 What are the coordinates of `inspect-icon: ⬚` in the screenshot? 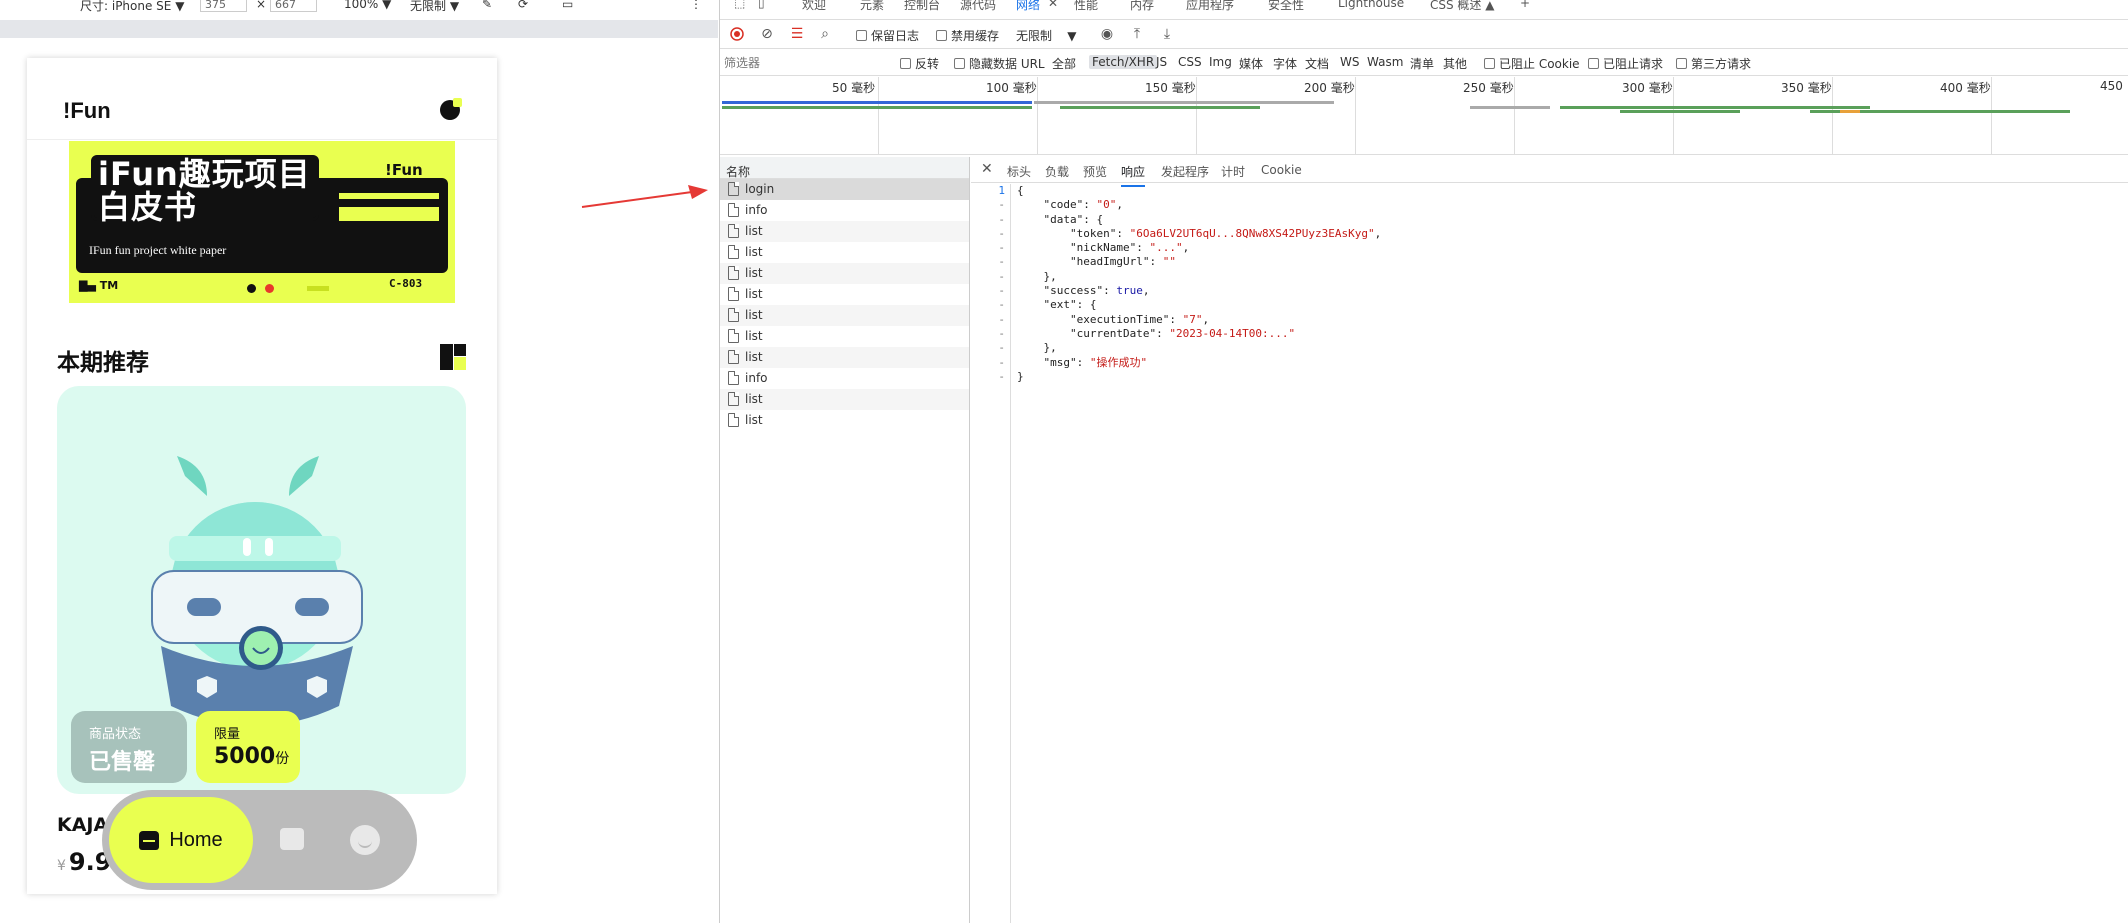 It's located at (739, 5).